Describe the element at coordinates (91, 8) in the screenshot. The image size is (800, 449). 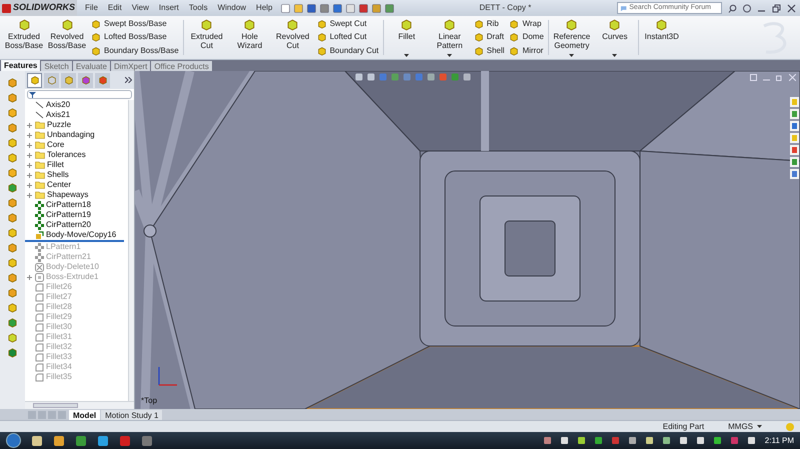
I see `menu-item: File` at that location.